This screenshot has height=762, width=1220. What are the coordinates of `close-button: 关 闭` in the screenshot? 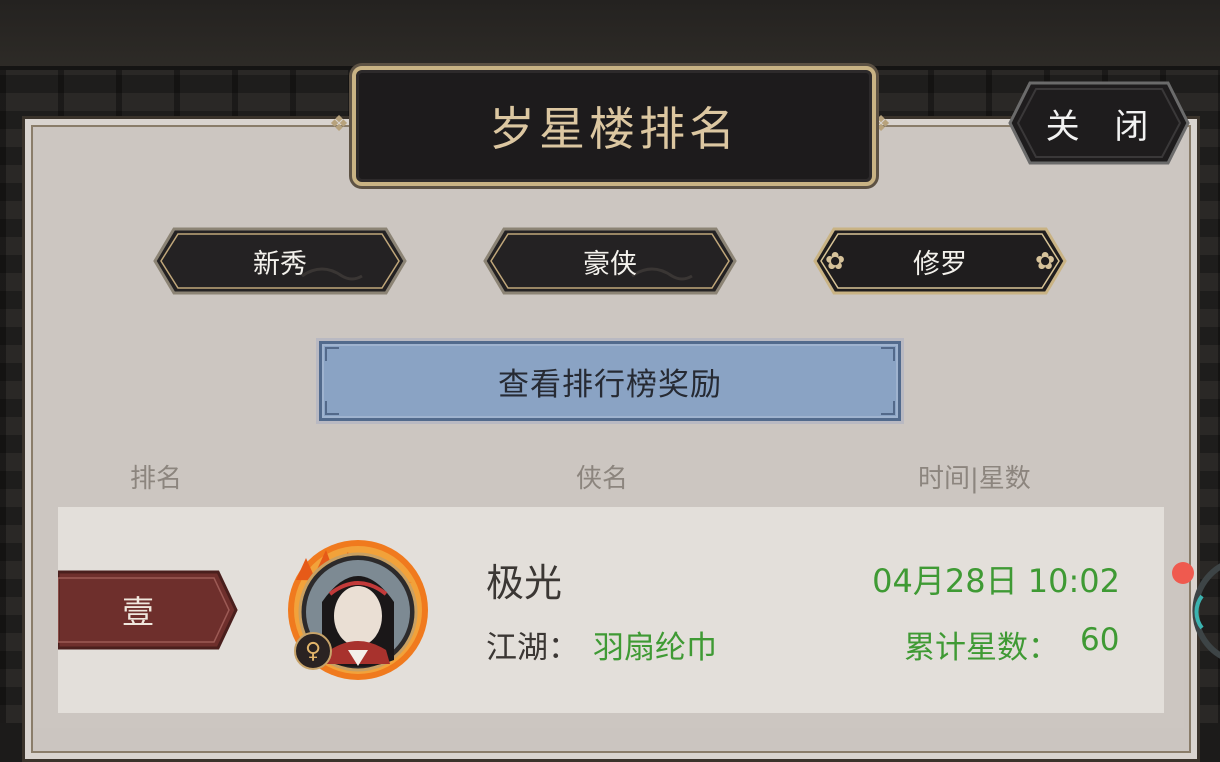 It's located at (1099, 123).